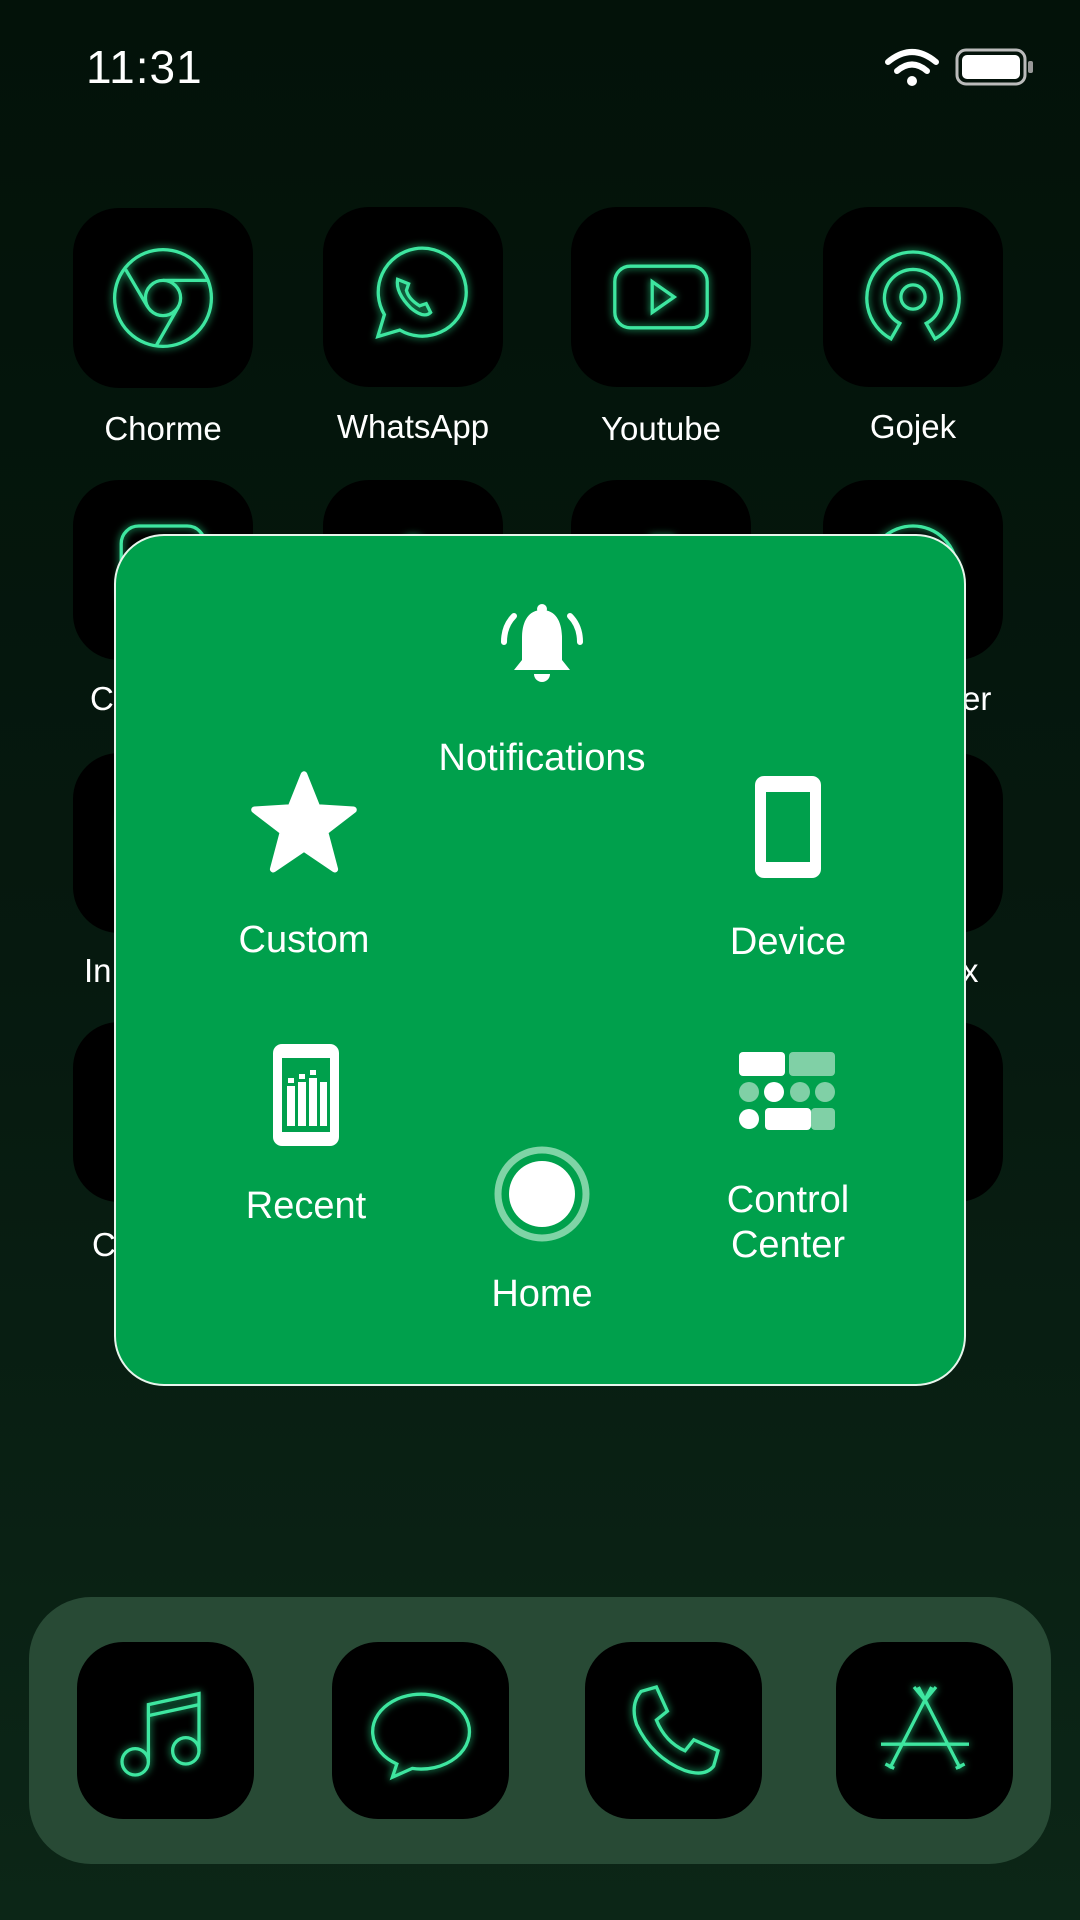  I want to click on app-label: WhatsApp, so click(413, 426).